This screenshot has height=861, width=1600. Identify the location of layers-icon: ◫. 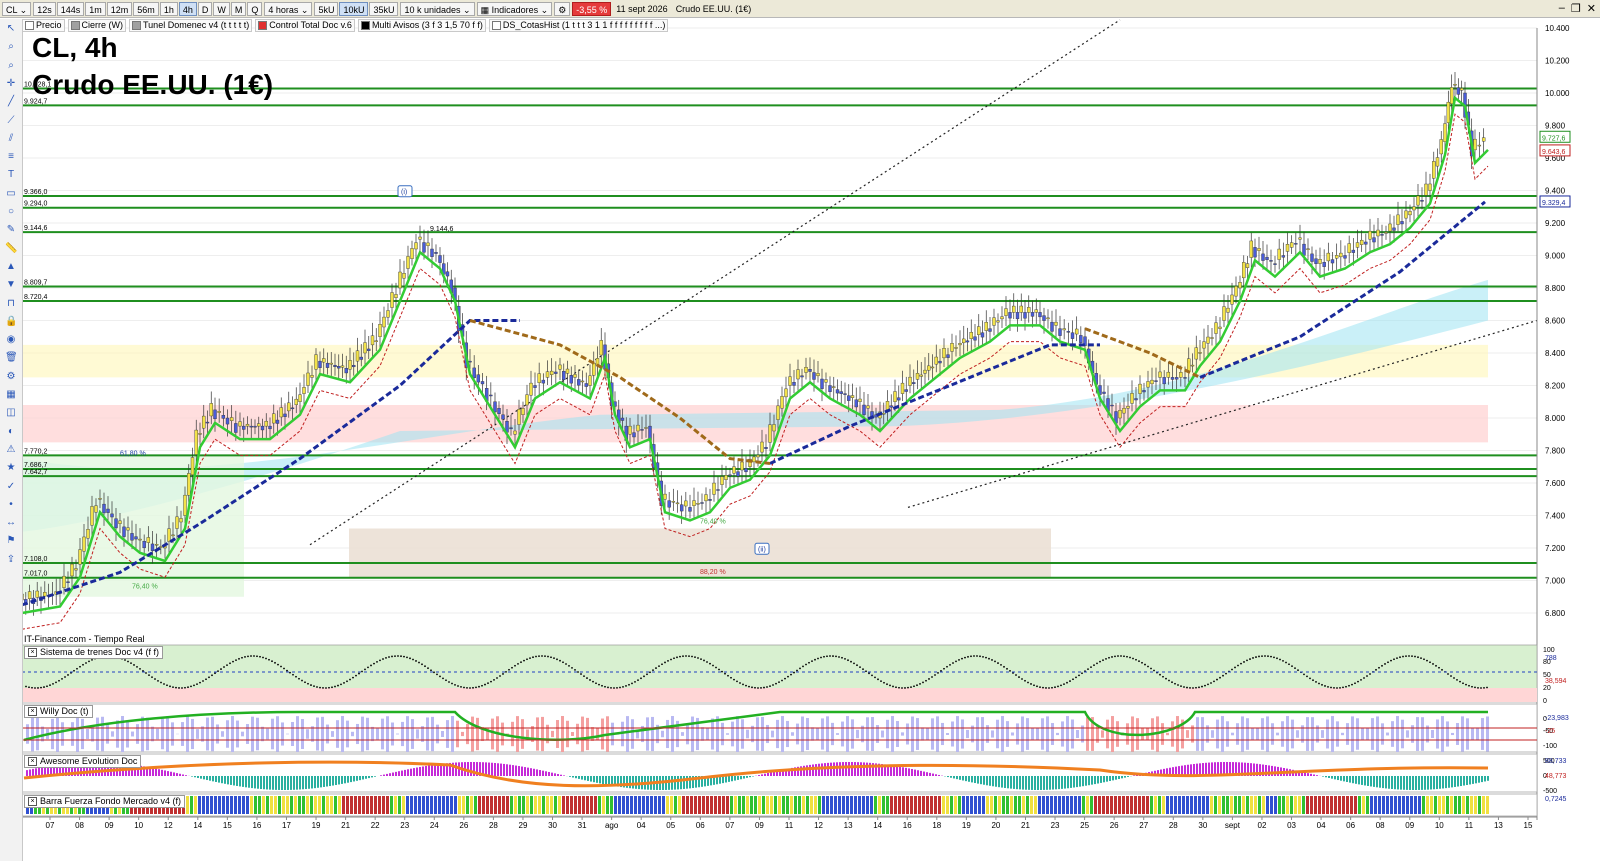
(11, 413).